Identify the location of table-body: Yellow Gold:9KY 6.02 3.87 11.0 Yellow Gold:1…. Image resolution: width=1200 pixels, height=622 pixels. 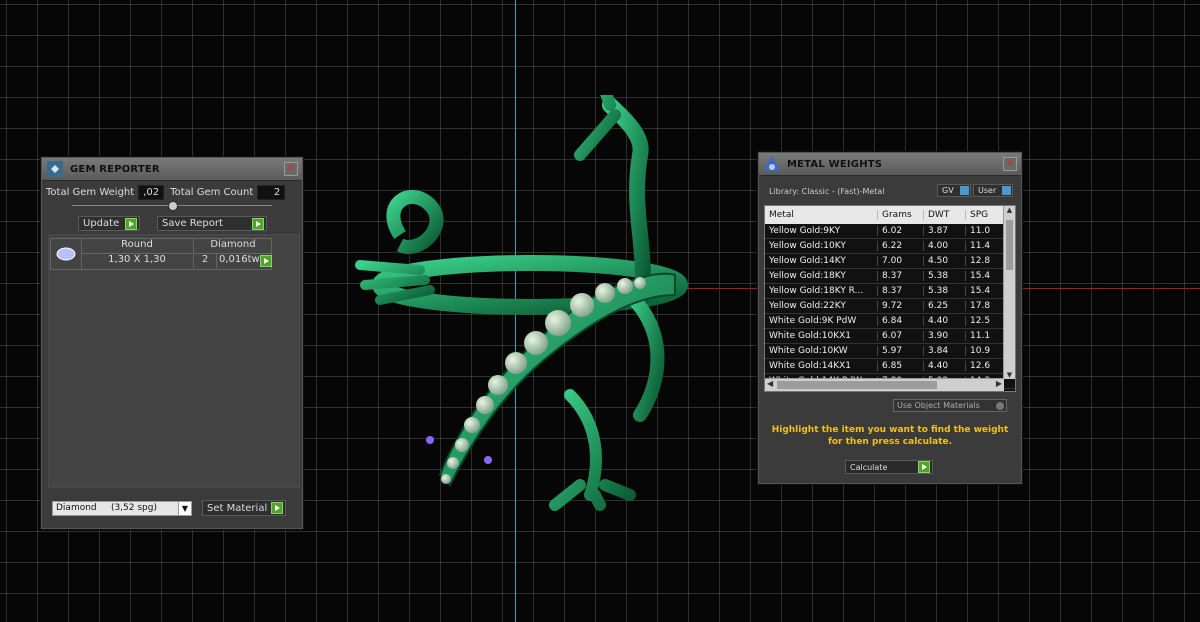
(890, 306).